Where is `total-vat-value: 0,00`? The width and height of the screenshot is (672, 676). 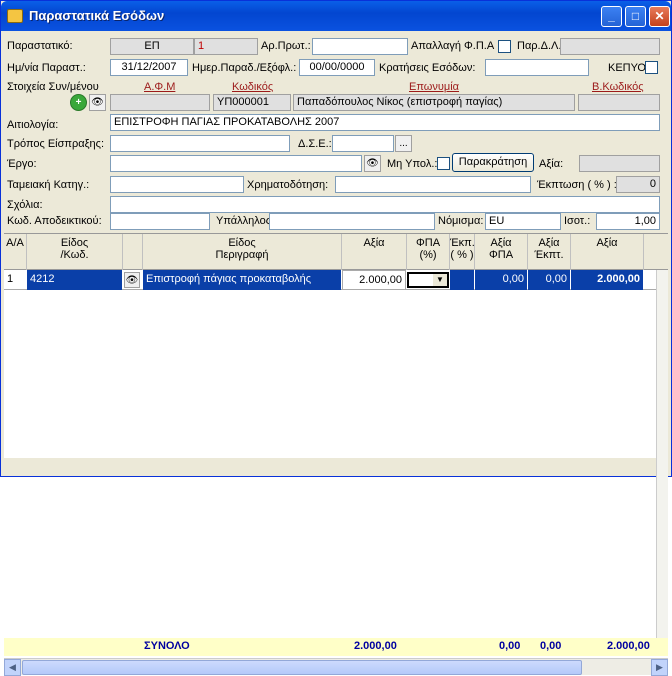 total-vat-value: 0,00 is located at coordinates (510, 646).